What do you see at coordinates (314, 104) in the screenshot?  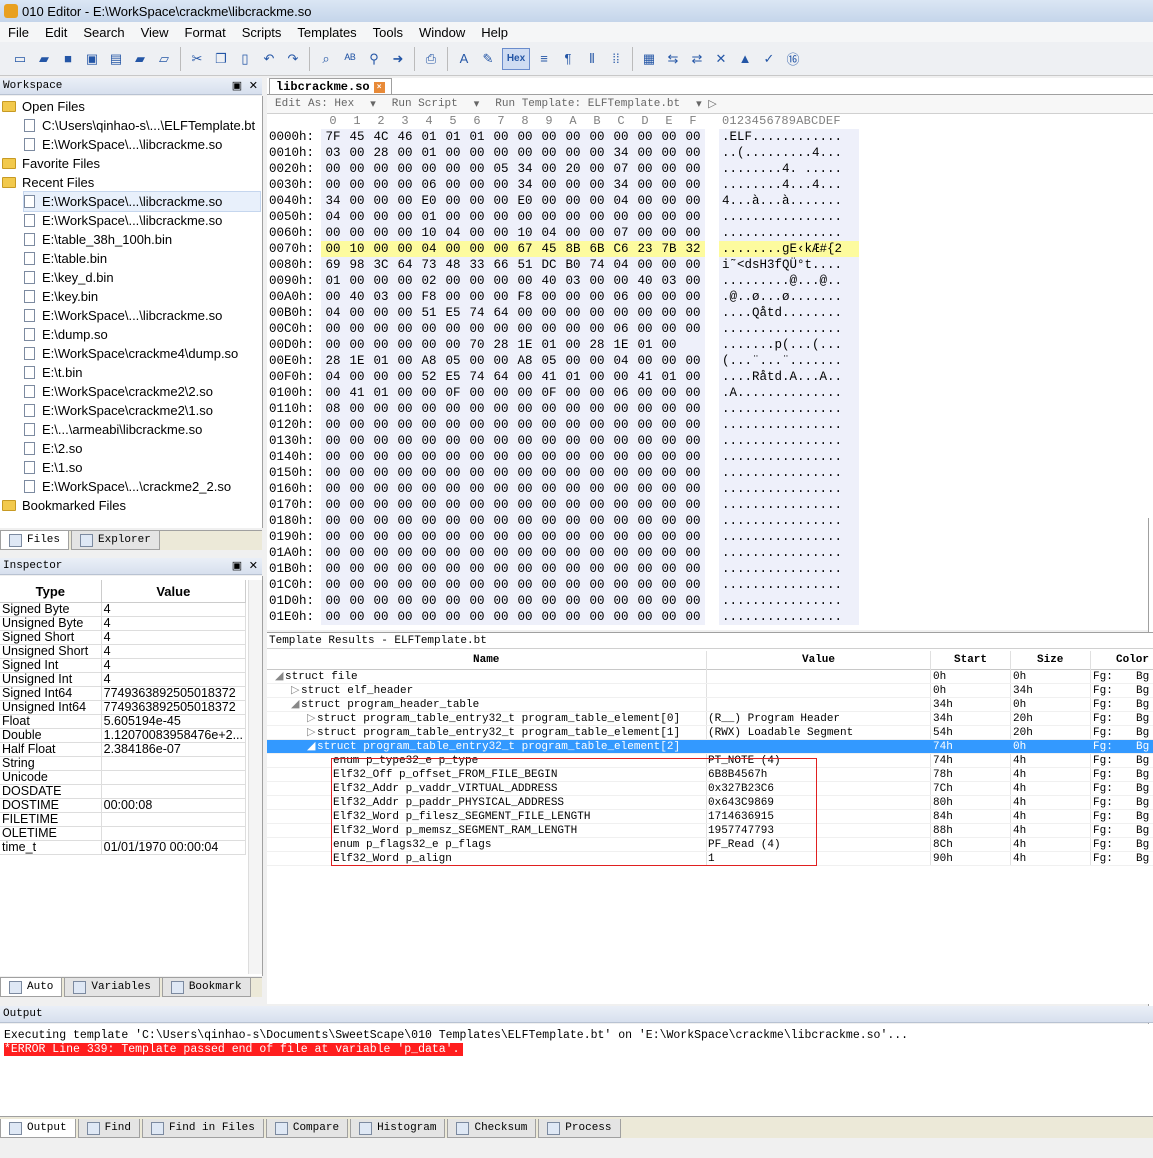 I see `edit-as-dropdown: Edit As: Hex` at bounding box center [314, 104].